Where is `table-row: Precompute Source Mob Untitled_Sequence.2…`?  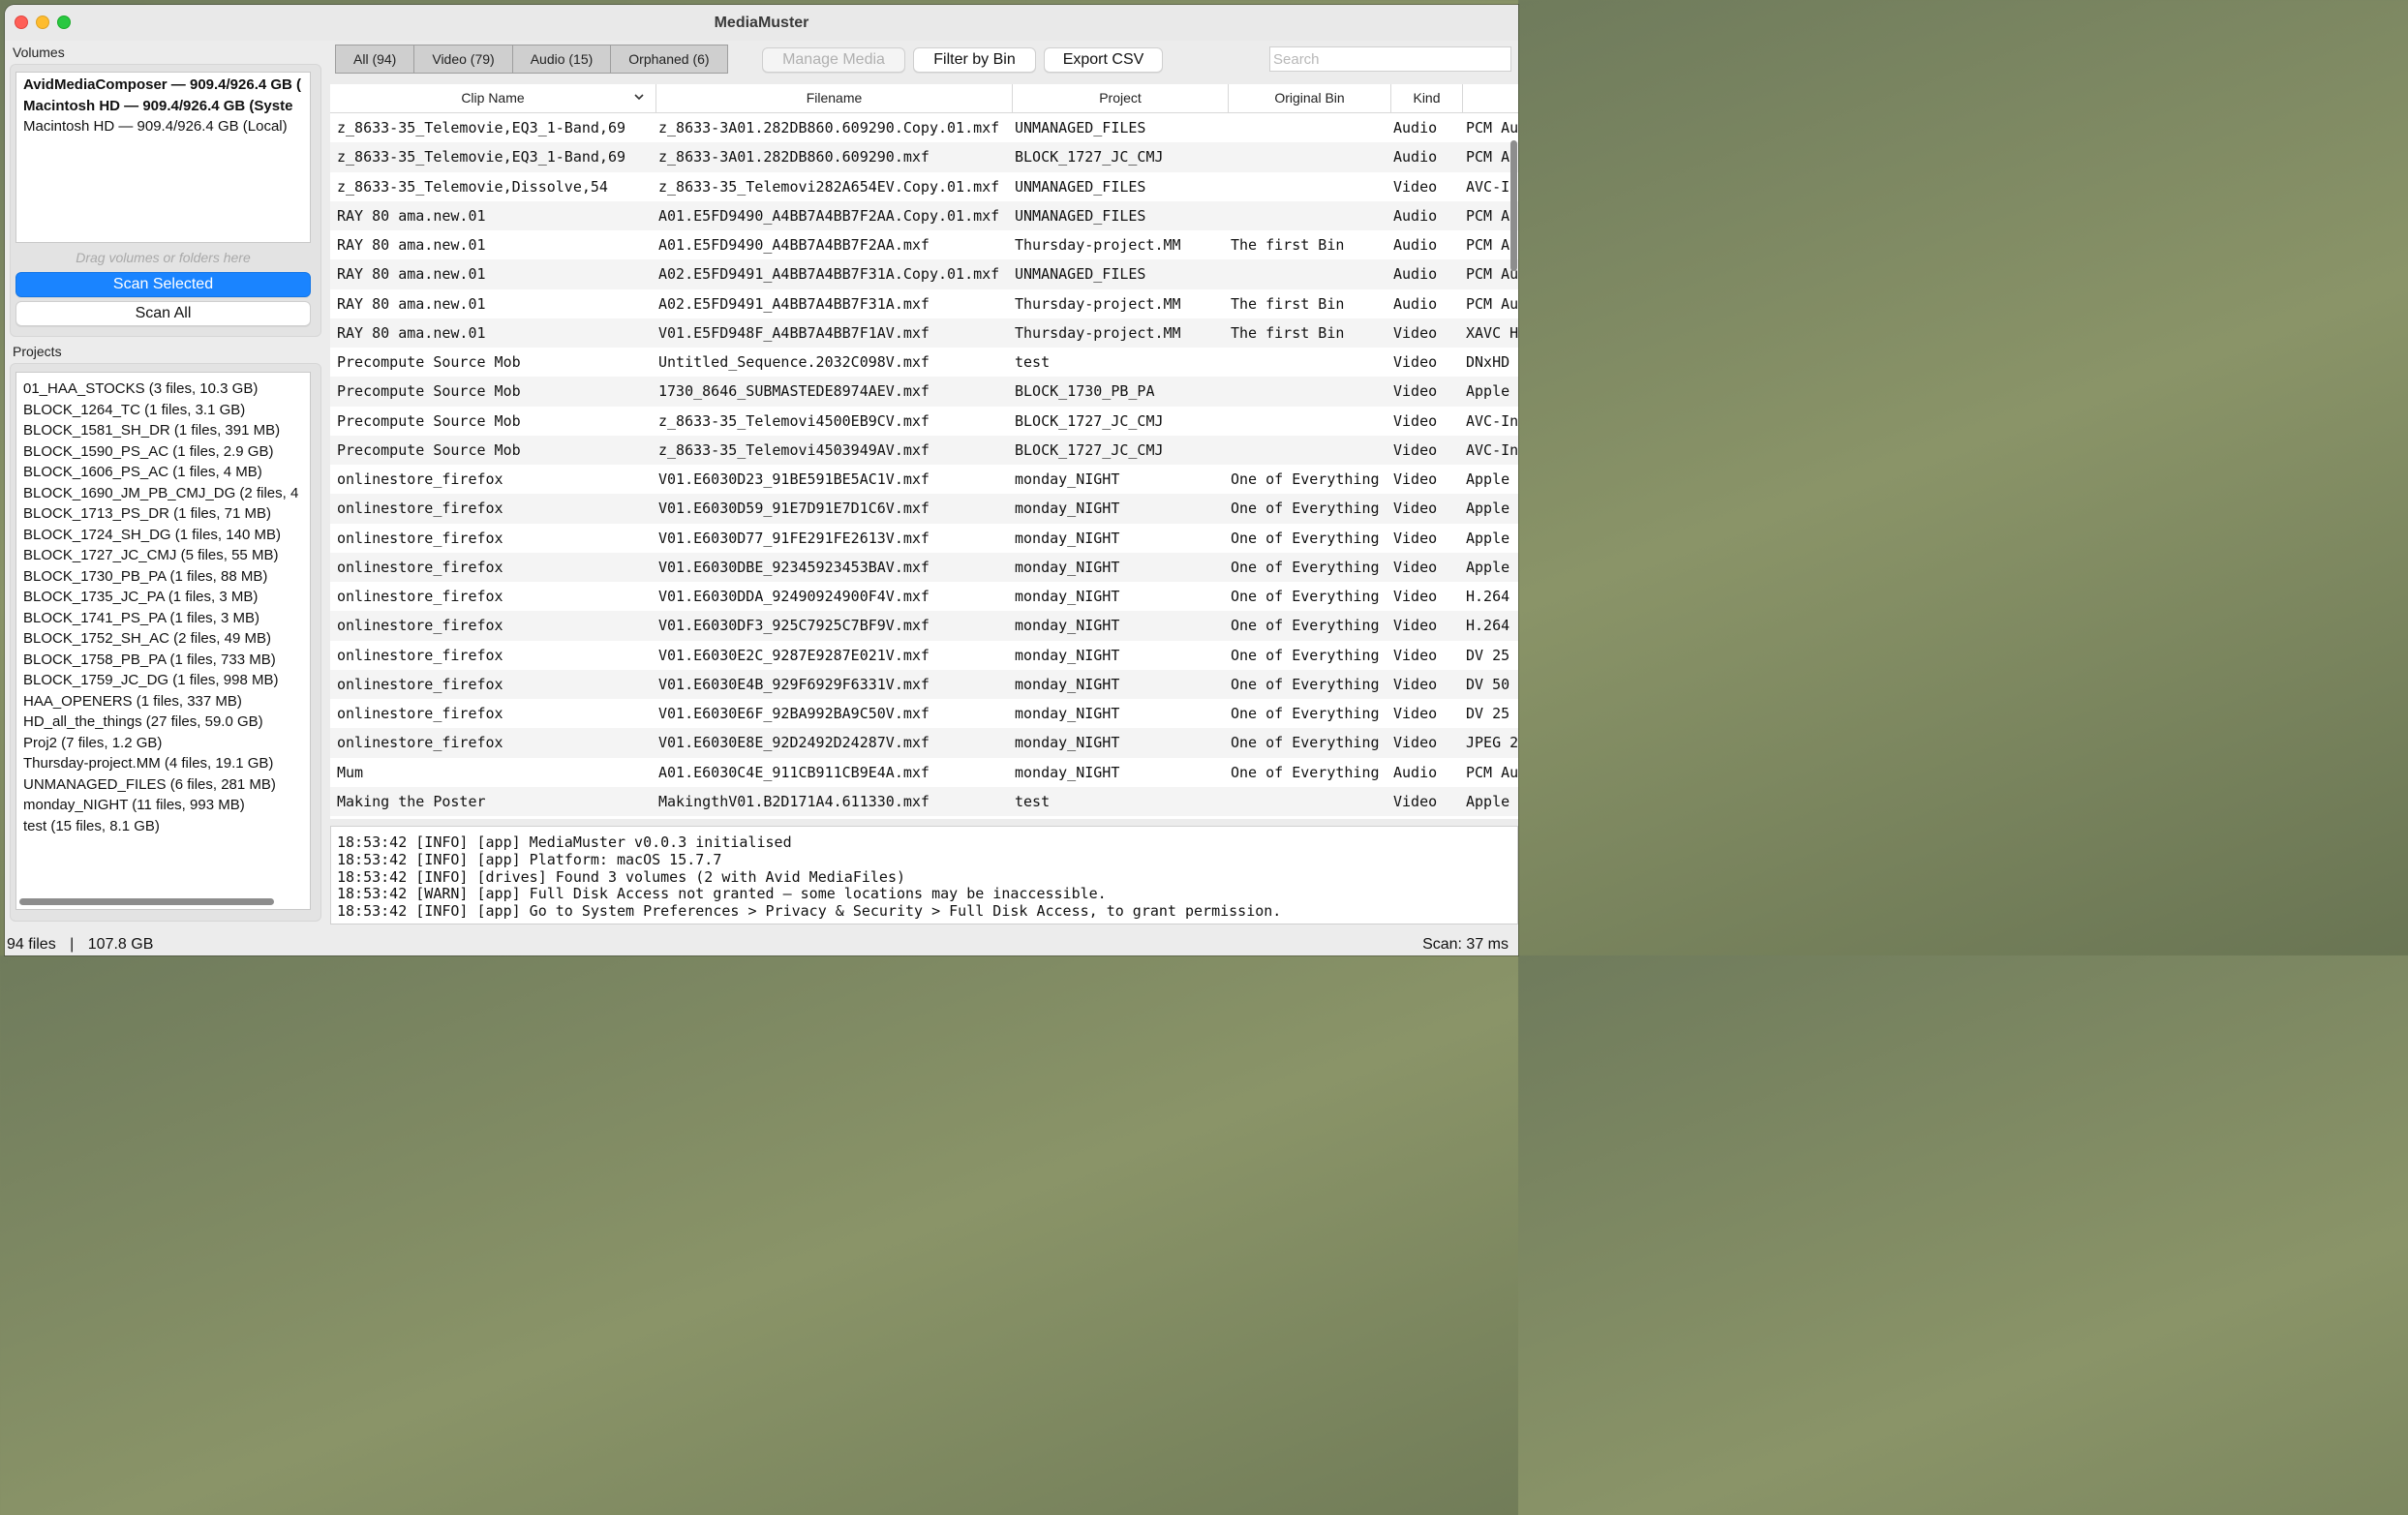 table-row: Precompute Source Mob Untitled_Sequence.2… is located at coordinates (924, 362).